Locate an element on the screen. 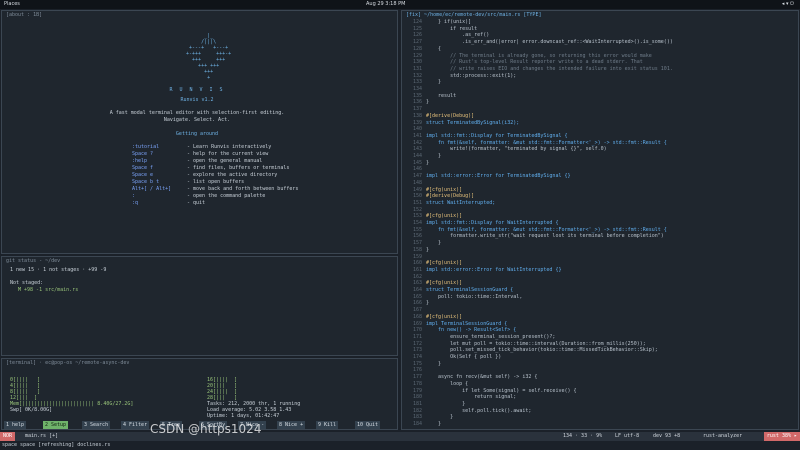  help-row: :q - quit is located at coordinates (168, 203).